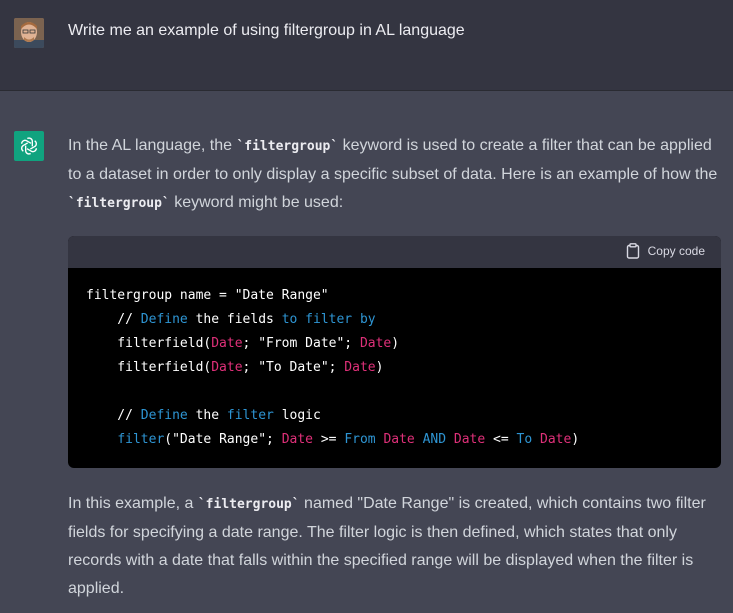 The width and height of the screenshot is (733, 613). What do you see at coordinates (256, 202) in the screenshot?
I see `text-span: keyword might be used:` at bounding box center [256, 202].